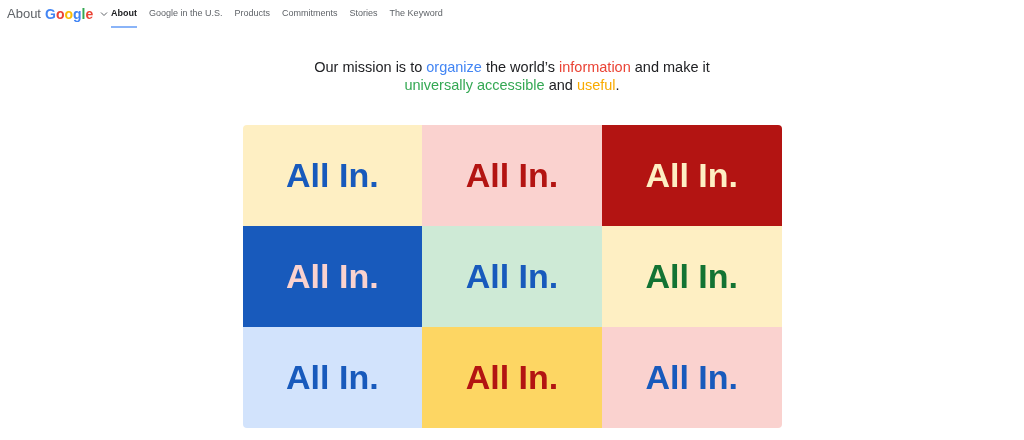  I want to click on nav-tab: Stories, so click(363, 14).